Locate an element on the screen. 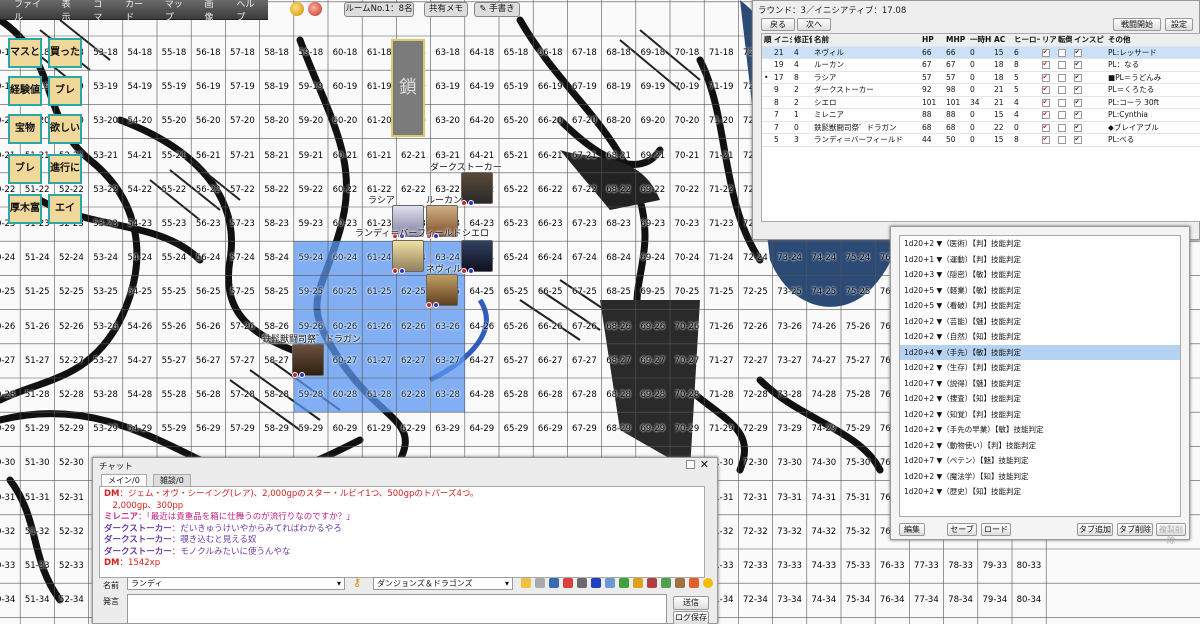 This screenshot has height=624, width=1200. column-header: 順 is located at coordinates (767, 40).